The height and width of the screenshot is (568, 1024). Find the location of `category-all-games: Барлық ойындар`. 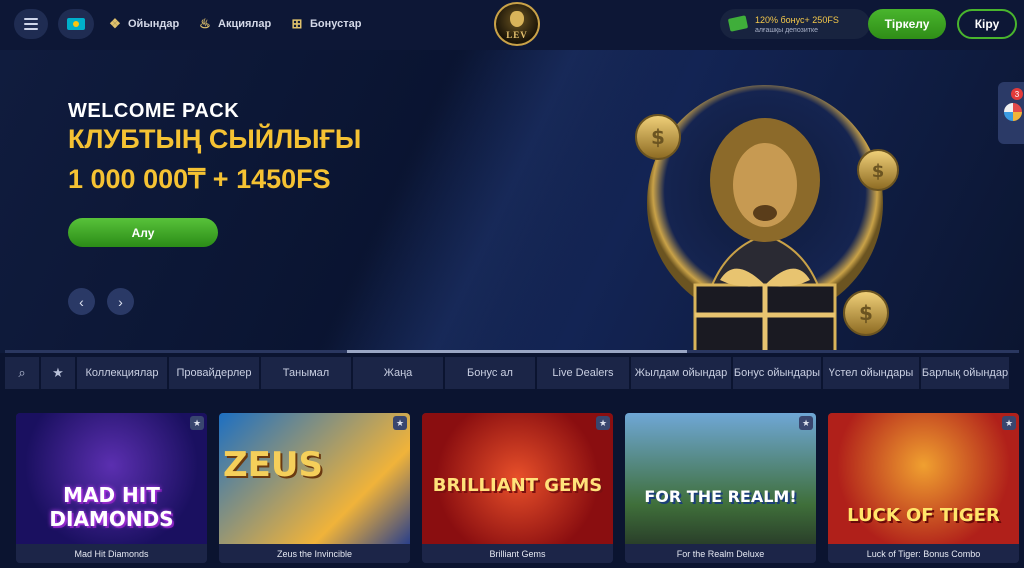

category-all-games: Барлық ойындар is located at coordinates (965, 373).